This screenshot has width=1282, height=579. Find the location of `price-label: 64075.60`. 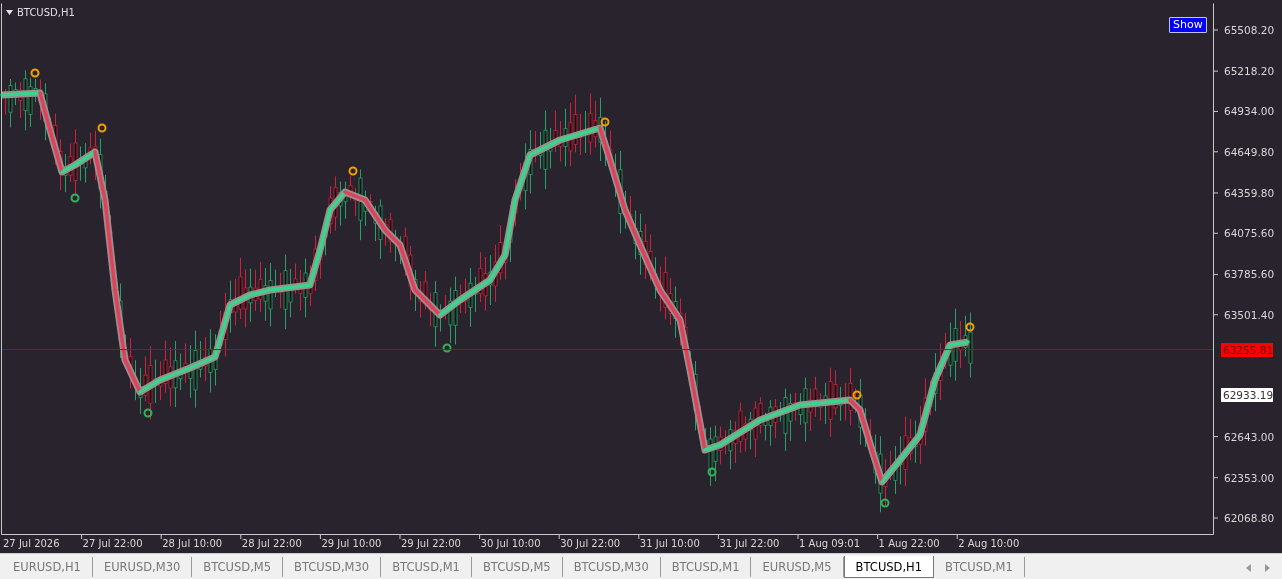

price-label: 64075.60 is located at coordinates (1249, 233).